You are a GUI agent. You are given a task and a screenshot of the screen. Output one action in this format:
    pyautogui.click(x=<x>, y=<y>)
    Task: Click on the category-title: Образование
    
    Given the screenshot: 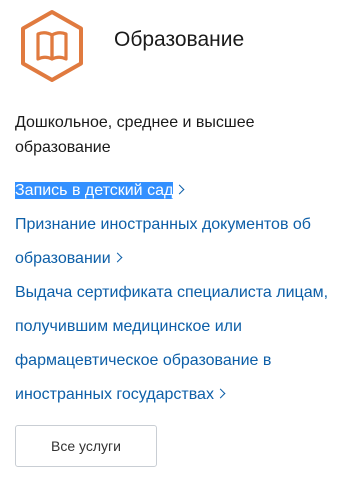 What is the action you would take?
    pyautogui.click(x=179, y=40)
    